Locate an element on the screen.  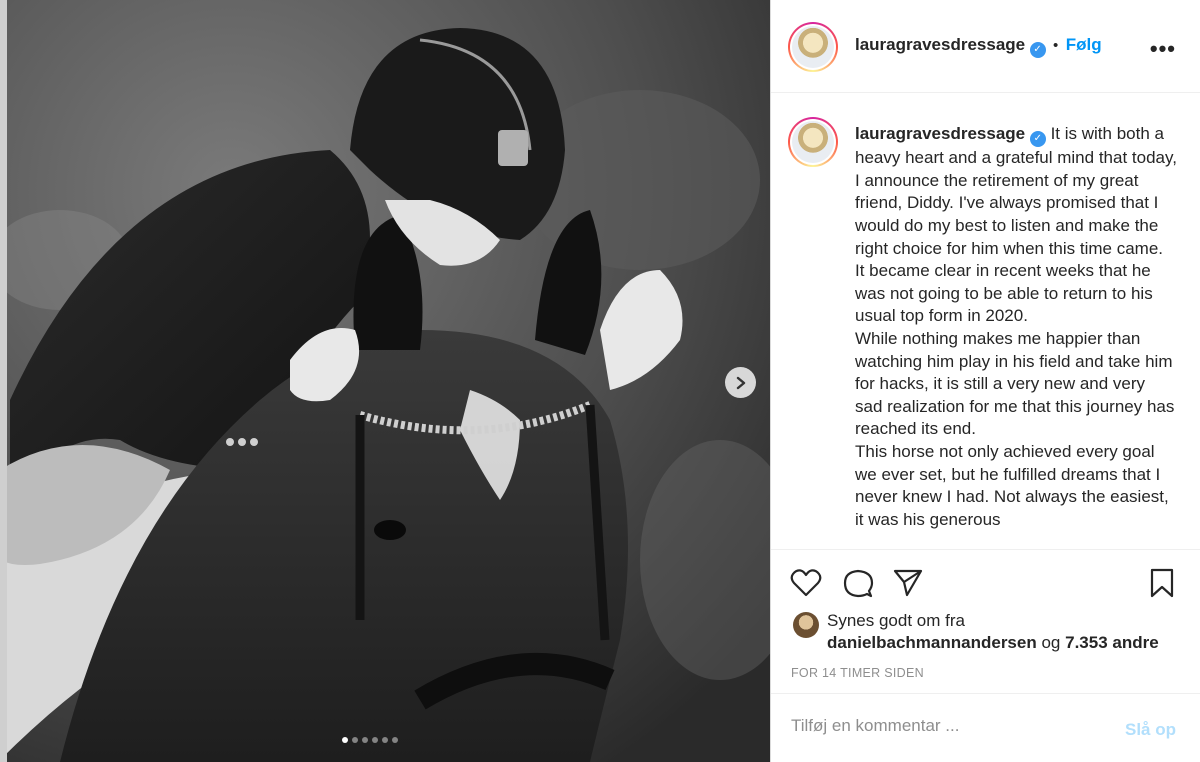
post-header: lauragravesdressage ✓ • Følg ••• is located at coordinates (985, 46).